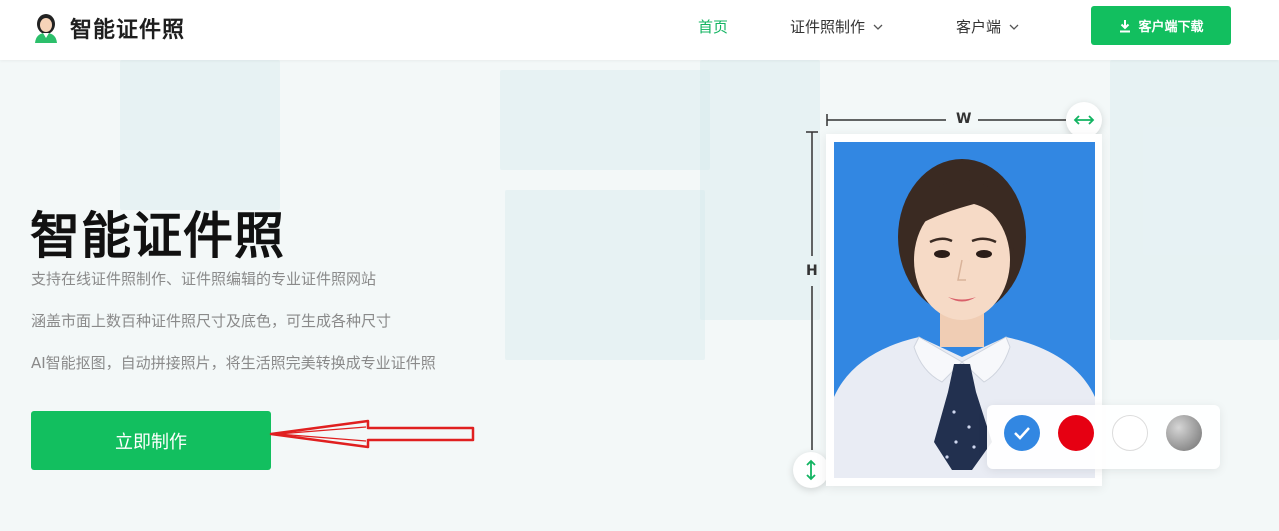 This screenshot has height=531, width=1279. Describe the element at coordinates (1184, 433) in the screenshot. I see `color-swatch-gray` at that location.